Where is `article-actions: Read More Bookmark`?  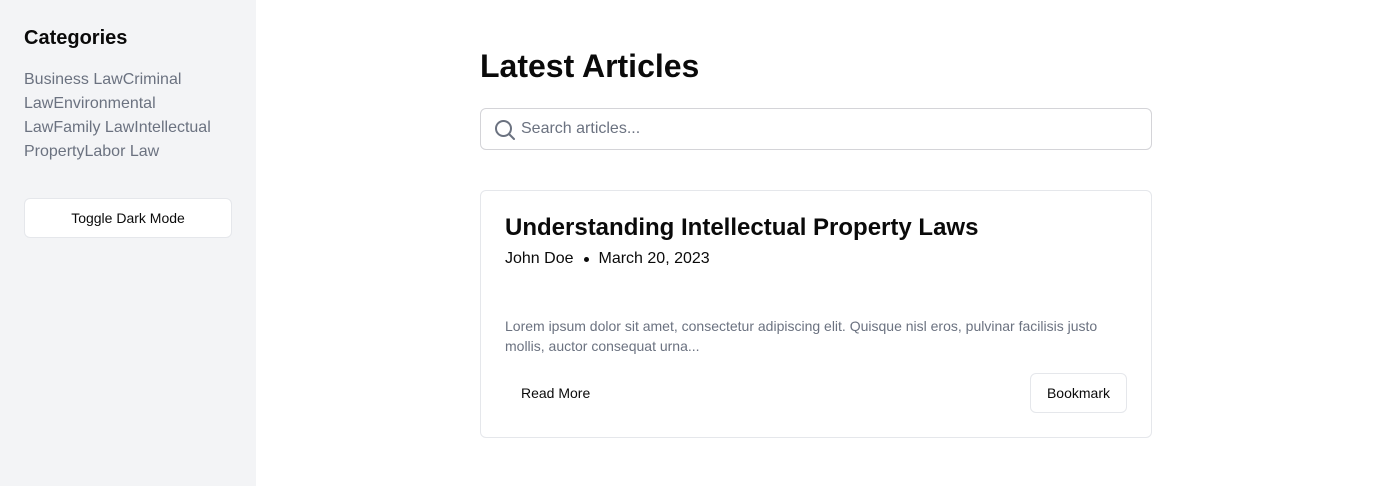
article-actions: Read More Bookmark is located at coordinates (816, 393).